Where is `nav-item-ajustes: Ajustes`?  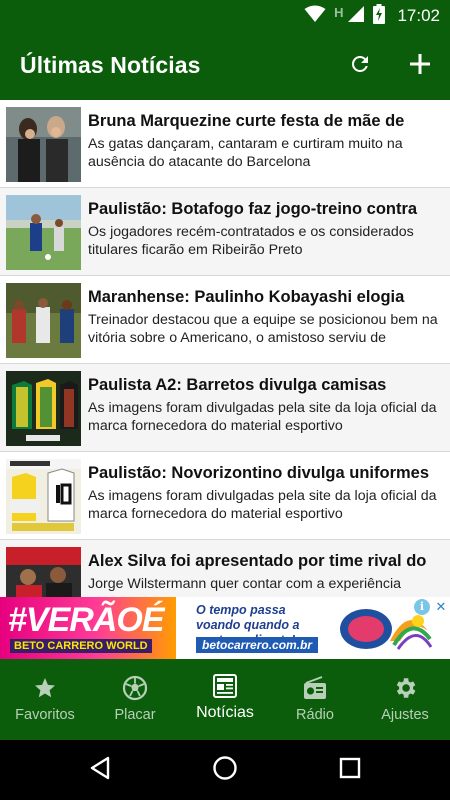
nav-item-ajustes: Ajustes is located at coordinates (405, 699).